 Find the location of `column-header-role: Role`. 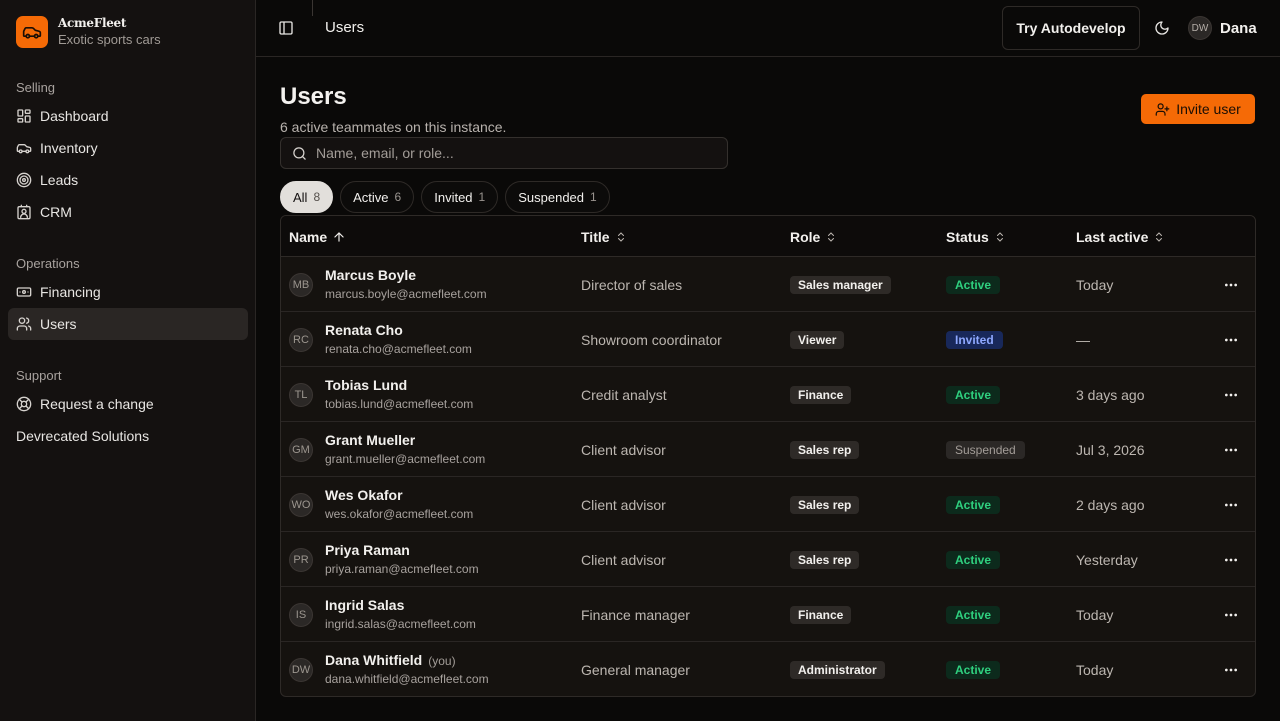

column-header-role: Role is located at coordinates (813, 237).